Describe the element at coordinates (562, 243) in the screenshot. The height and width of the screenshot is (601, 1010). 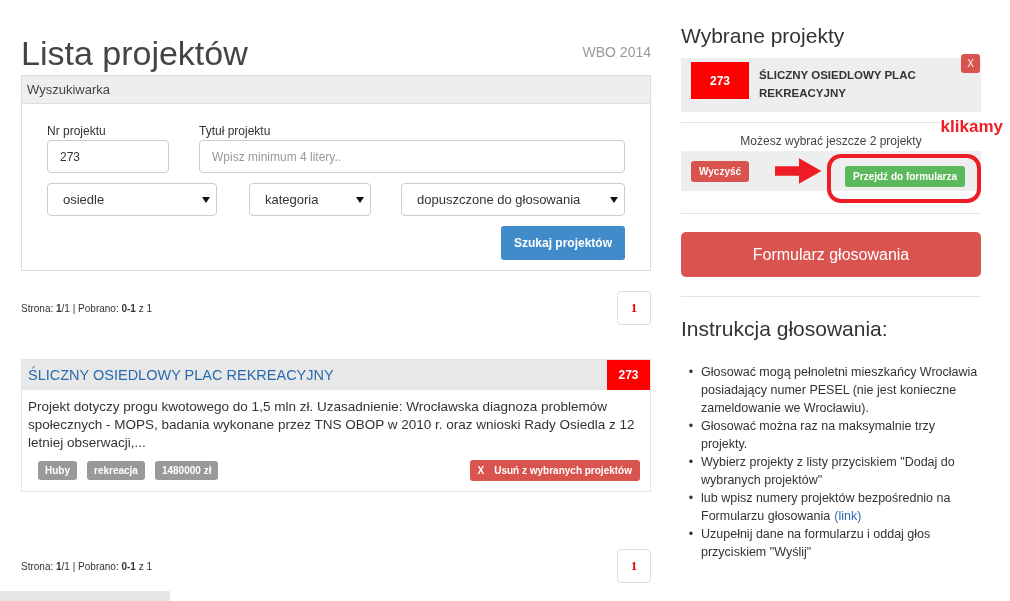
I see `search-button: Szukaj projektów` at that location.